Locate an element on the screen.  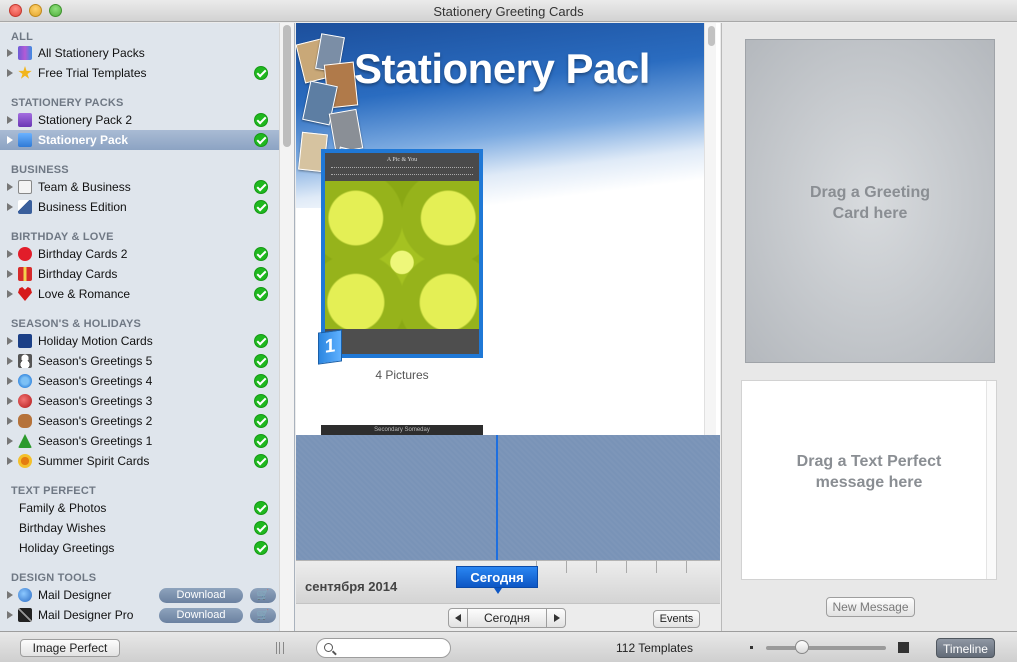
card2-title: Secondary Someday is located at coordinates (402, 430).